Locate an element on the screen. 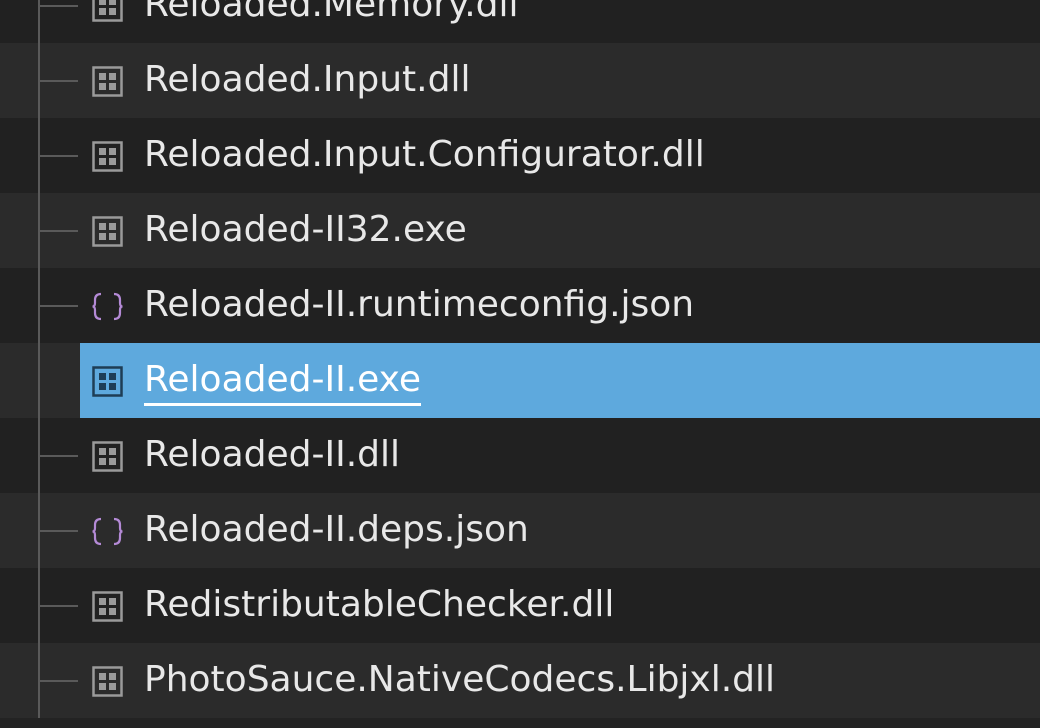 The image size is (1040, 728). tree-row-reloaded-ii32-exe: Reloaded-II32.exe is located at coordinates (520, 230).